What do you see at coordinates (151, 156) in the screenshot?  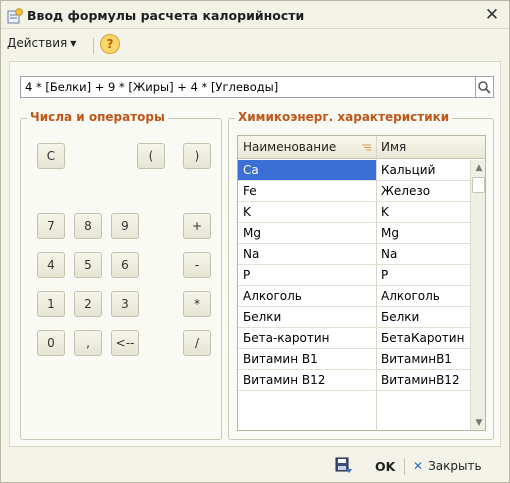 I see `key-open-paren: (` at bounding box center [151, 156].